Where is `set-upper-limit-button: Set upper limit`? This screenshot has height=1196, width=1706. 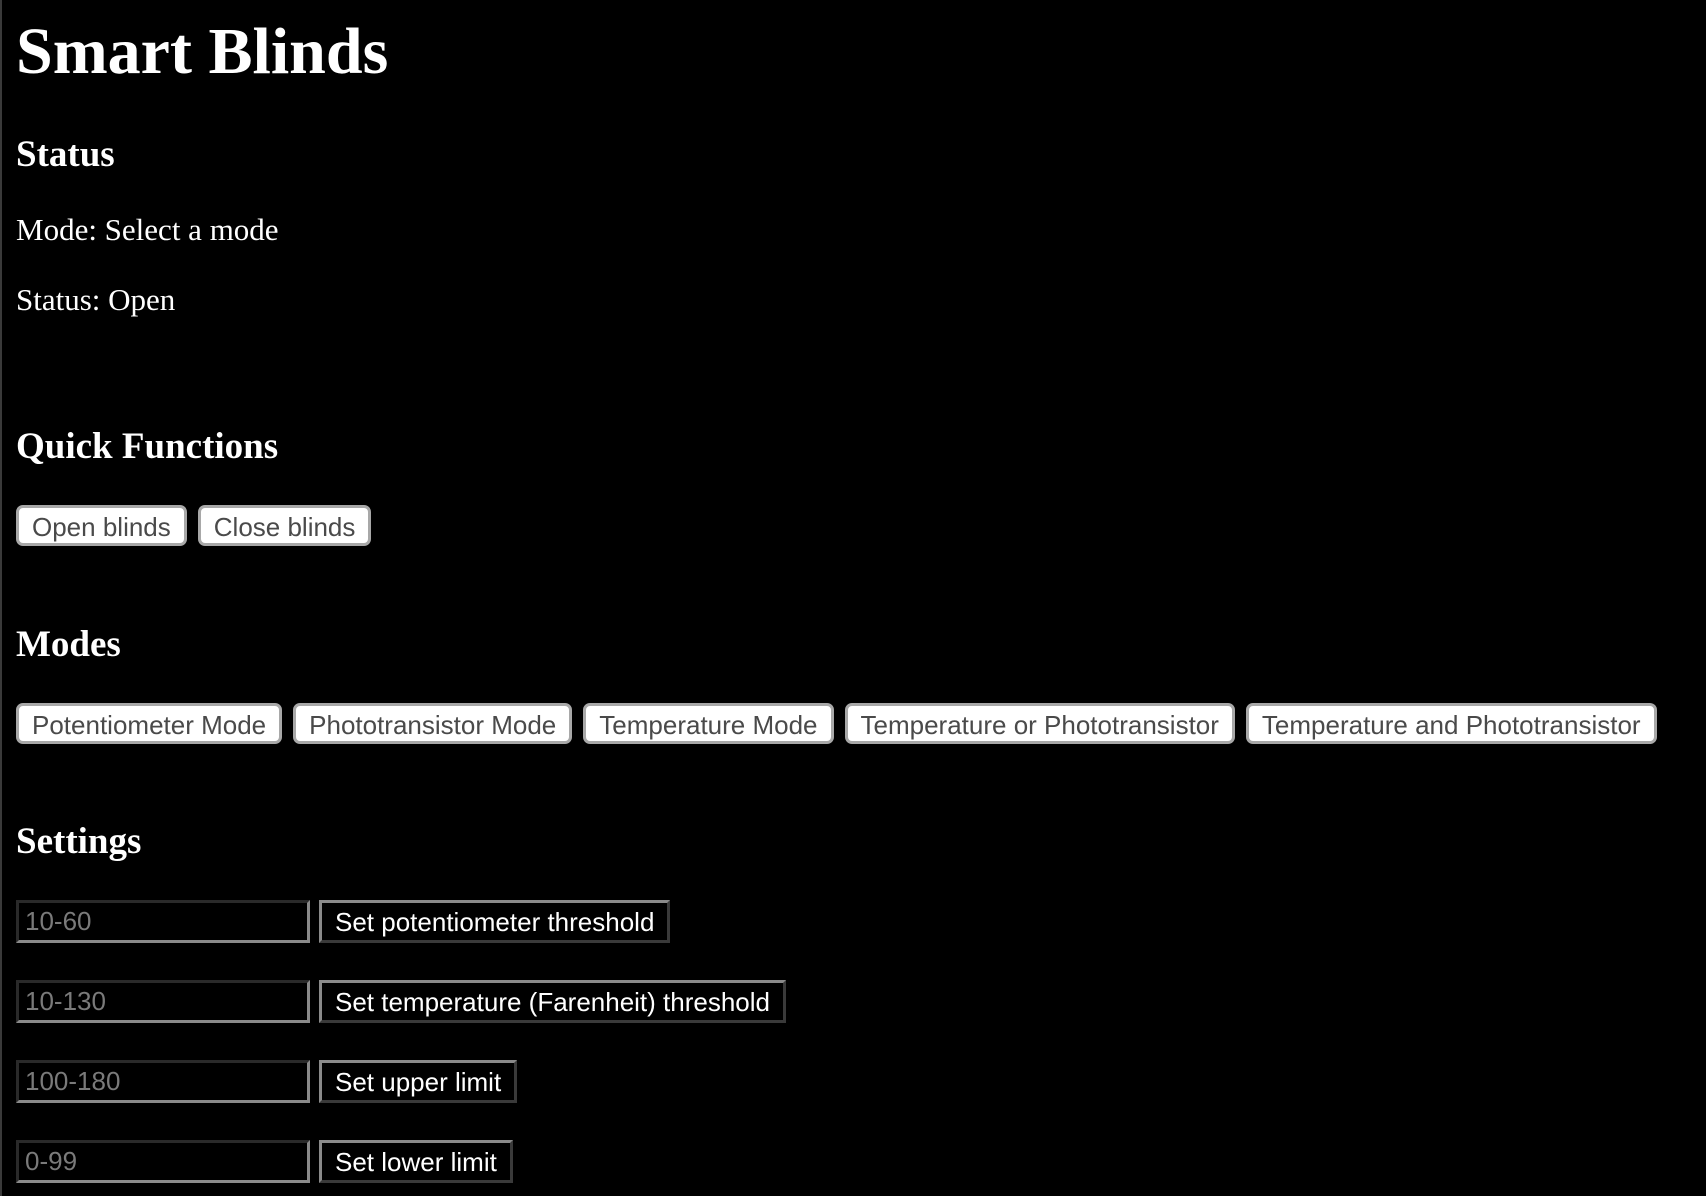
set-upper-limit-button: Set upper limit is located at coordinates (418, 1081).